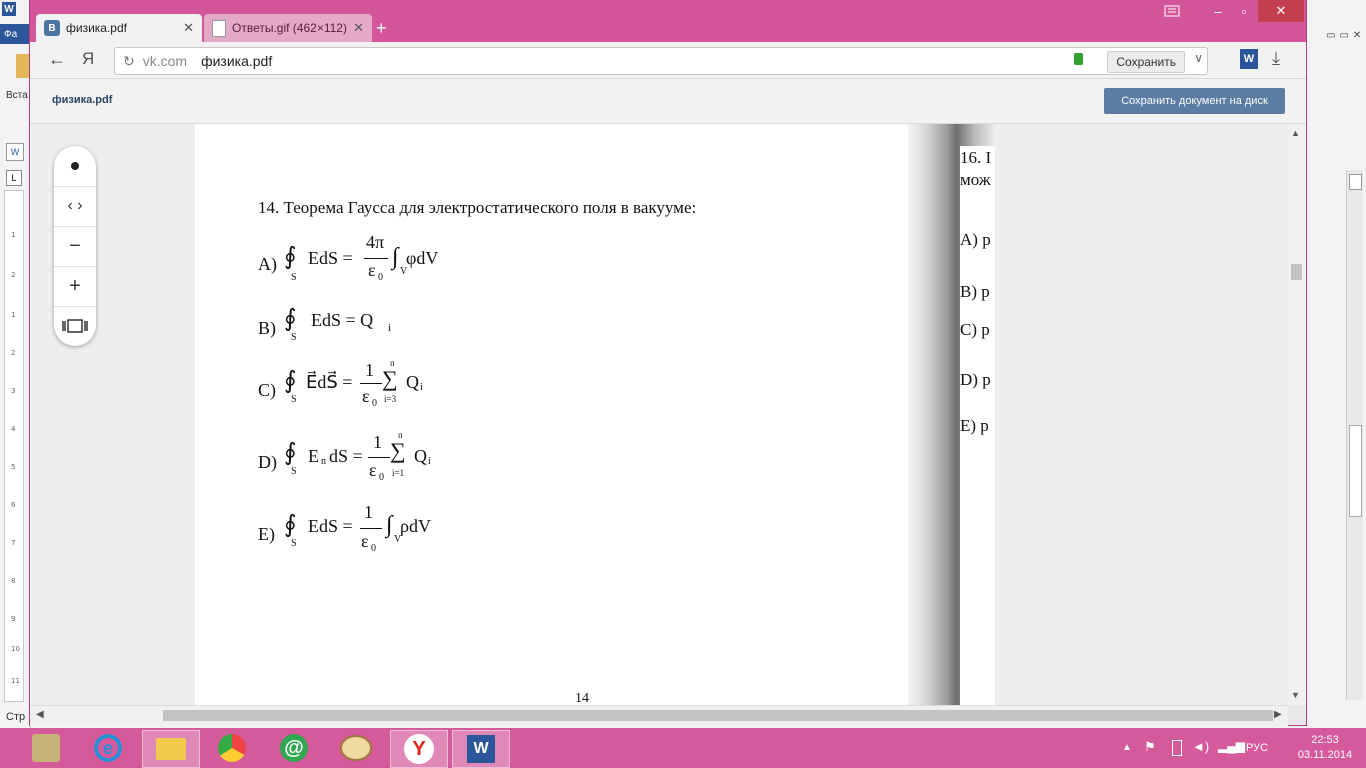 This screenshot has width=1366, height=768. I want to click on vertical-scrollbar: ▲ ▼, so click(1297, 414).